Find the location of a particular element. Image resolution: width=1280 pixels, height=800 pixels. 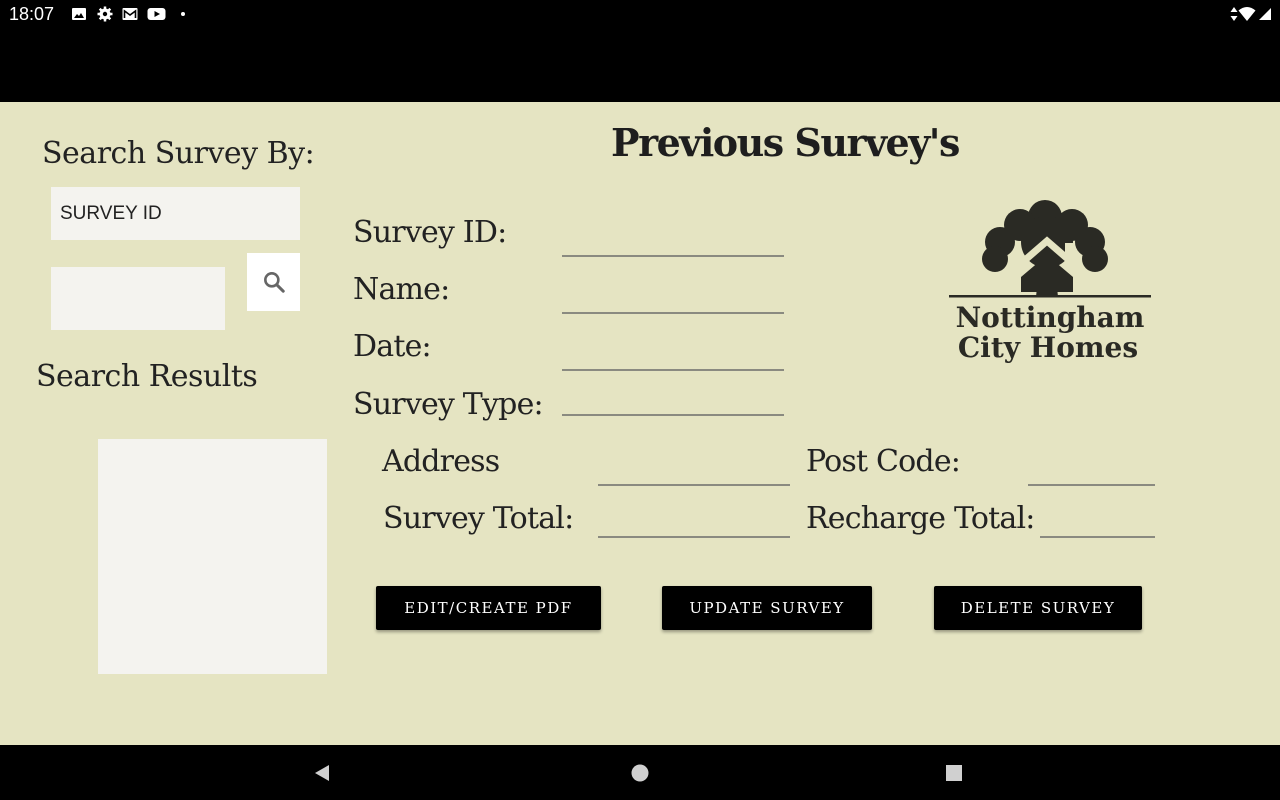

dot-icon is located at coordinates (183, 14).